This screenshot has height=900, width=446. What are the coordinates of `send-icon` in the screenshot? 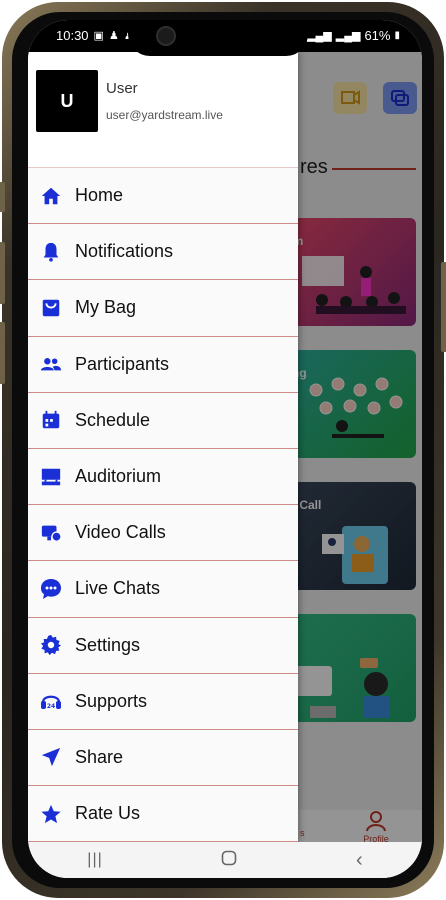 It's located at (51, 757).